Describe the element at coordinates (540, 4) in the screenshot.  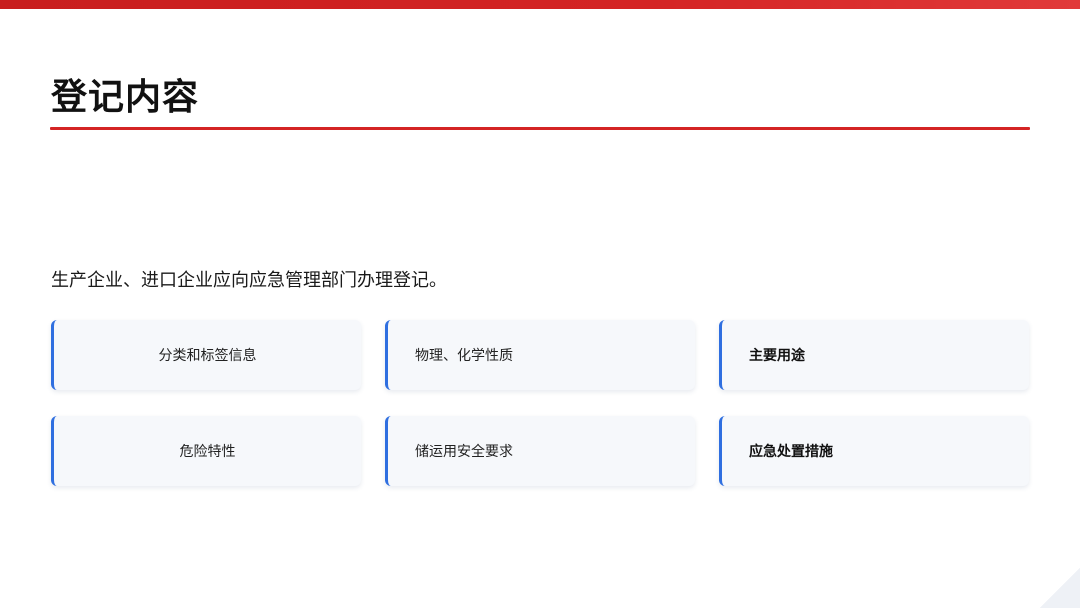
I see `top-accent-bar` at that location.